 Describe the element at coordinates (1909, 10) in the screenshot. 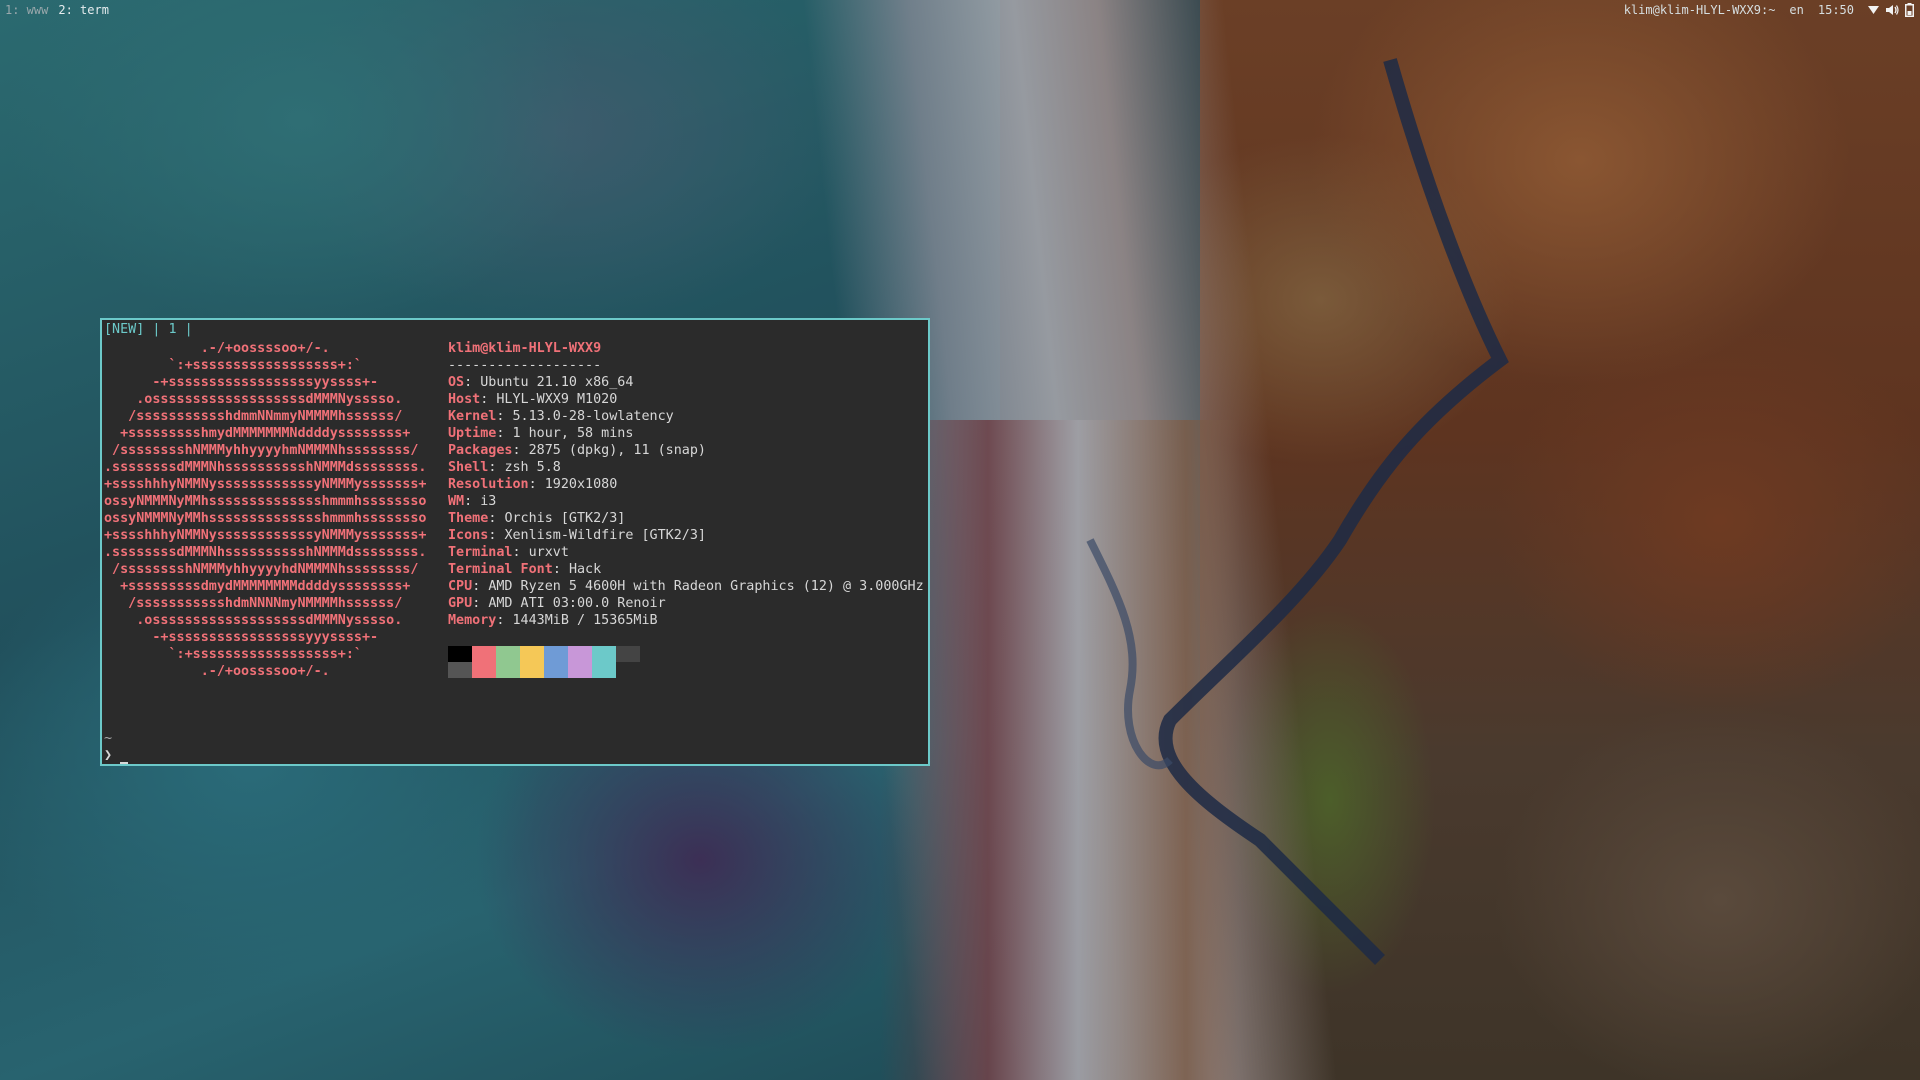

I see `battery-icon` at that location.